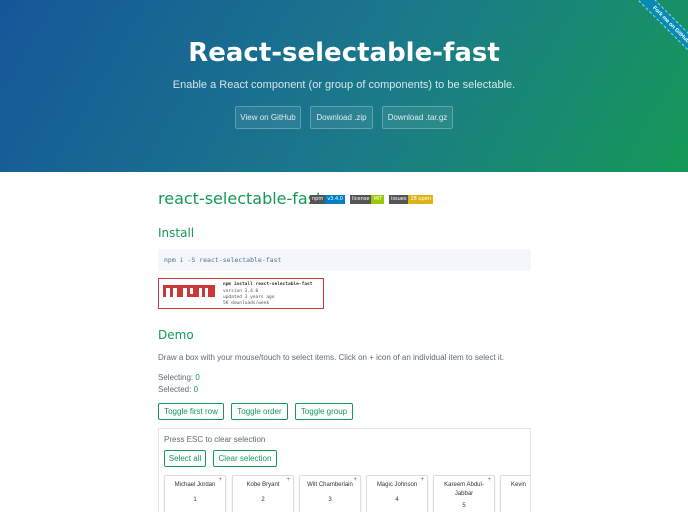 The height and width of the screenshot is (512, 688). Describe the element at coordinates (185, 458) in the screenshot. I see `select-all-button: Select all` at that location.